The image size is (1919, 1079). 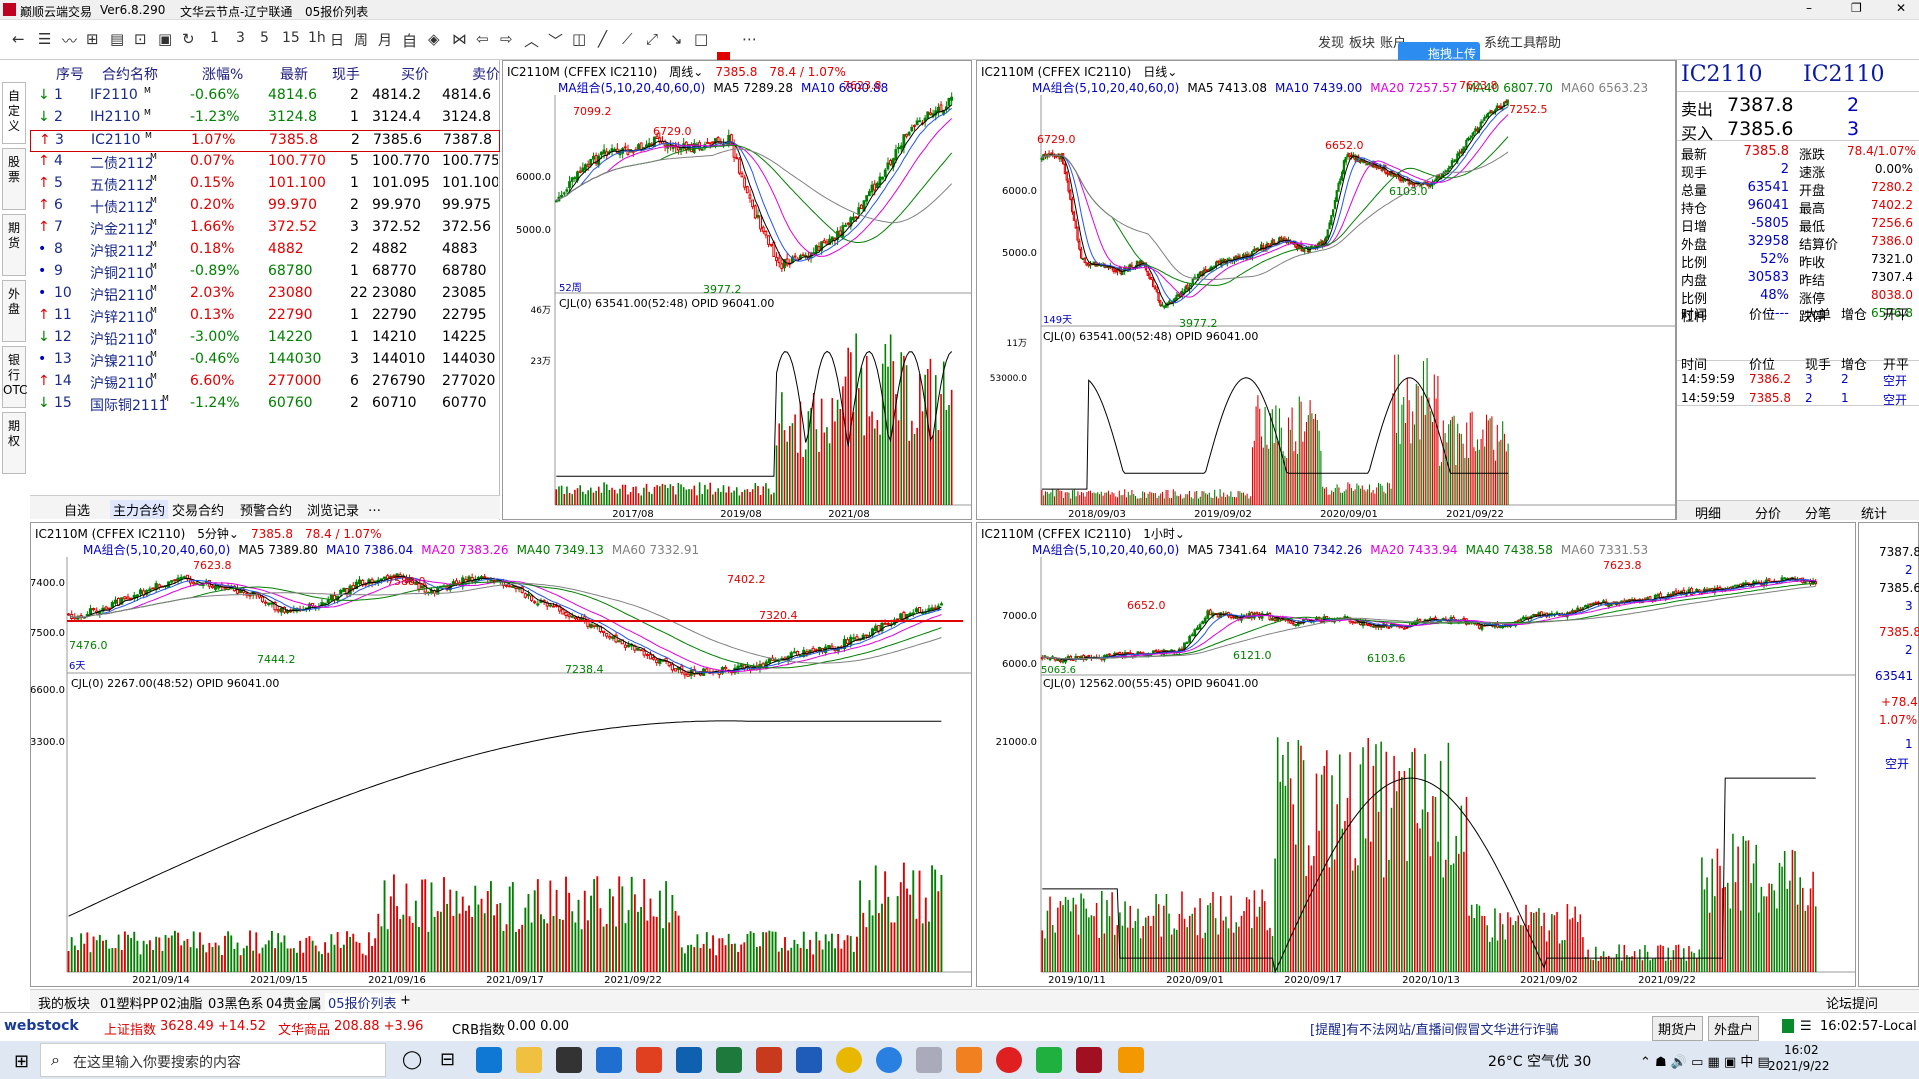 I want to click on close-icon: ✕, so click(x=1901, y=8).